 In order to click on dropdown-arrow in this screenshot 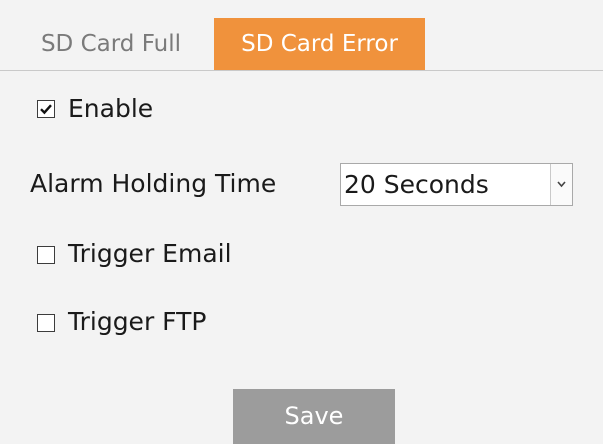, I will do `click(561, 184)`.